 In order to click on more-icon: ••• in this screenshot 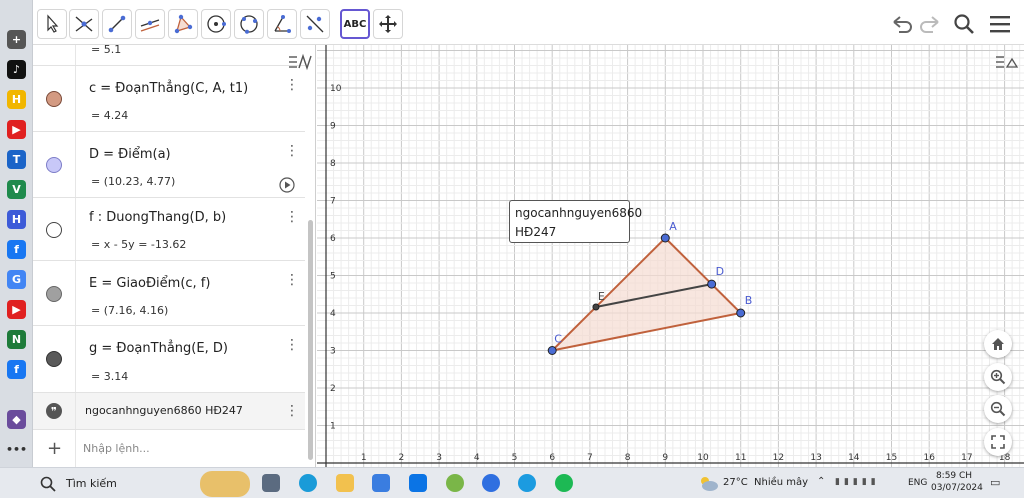, I will do `click(16, 449)`.